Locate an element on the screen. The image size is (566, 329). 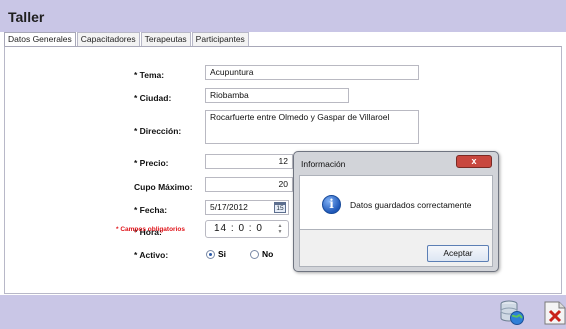
tab-capacitadores: Capacitadores is located at coordinates (108, 39).